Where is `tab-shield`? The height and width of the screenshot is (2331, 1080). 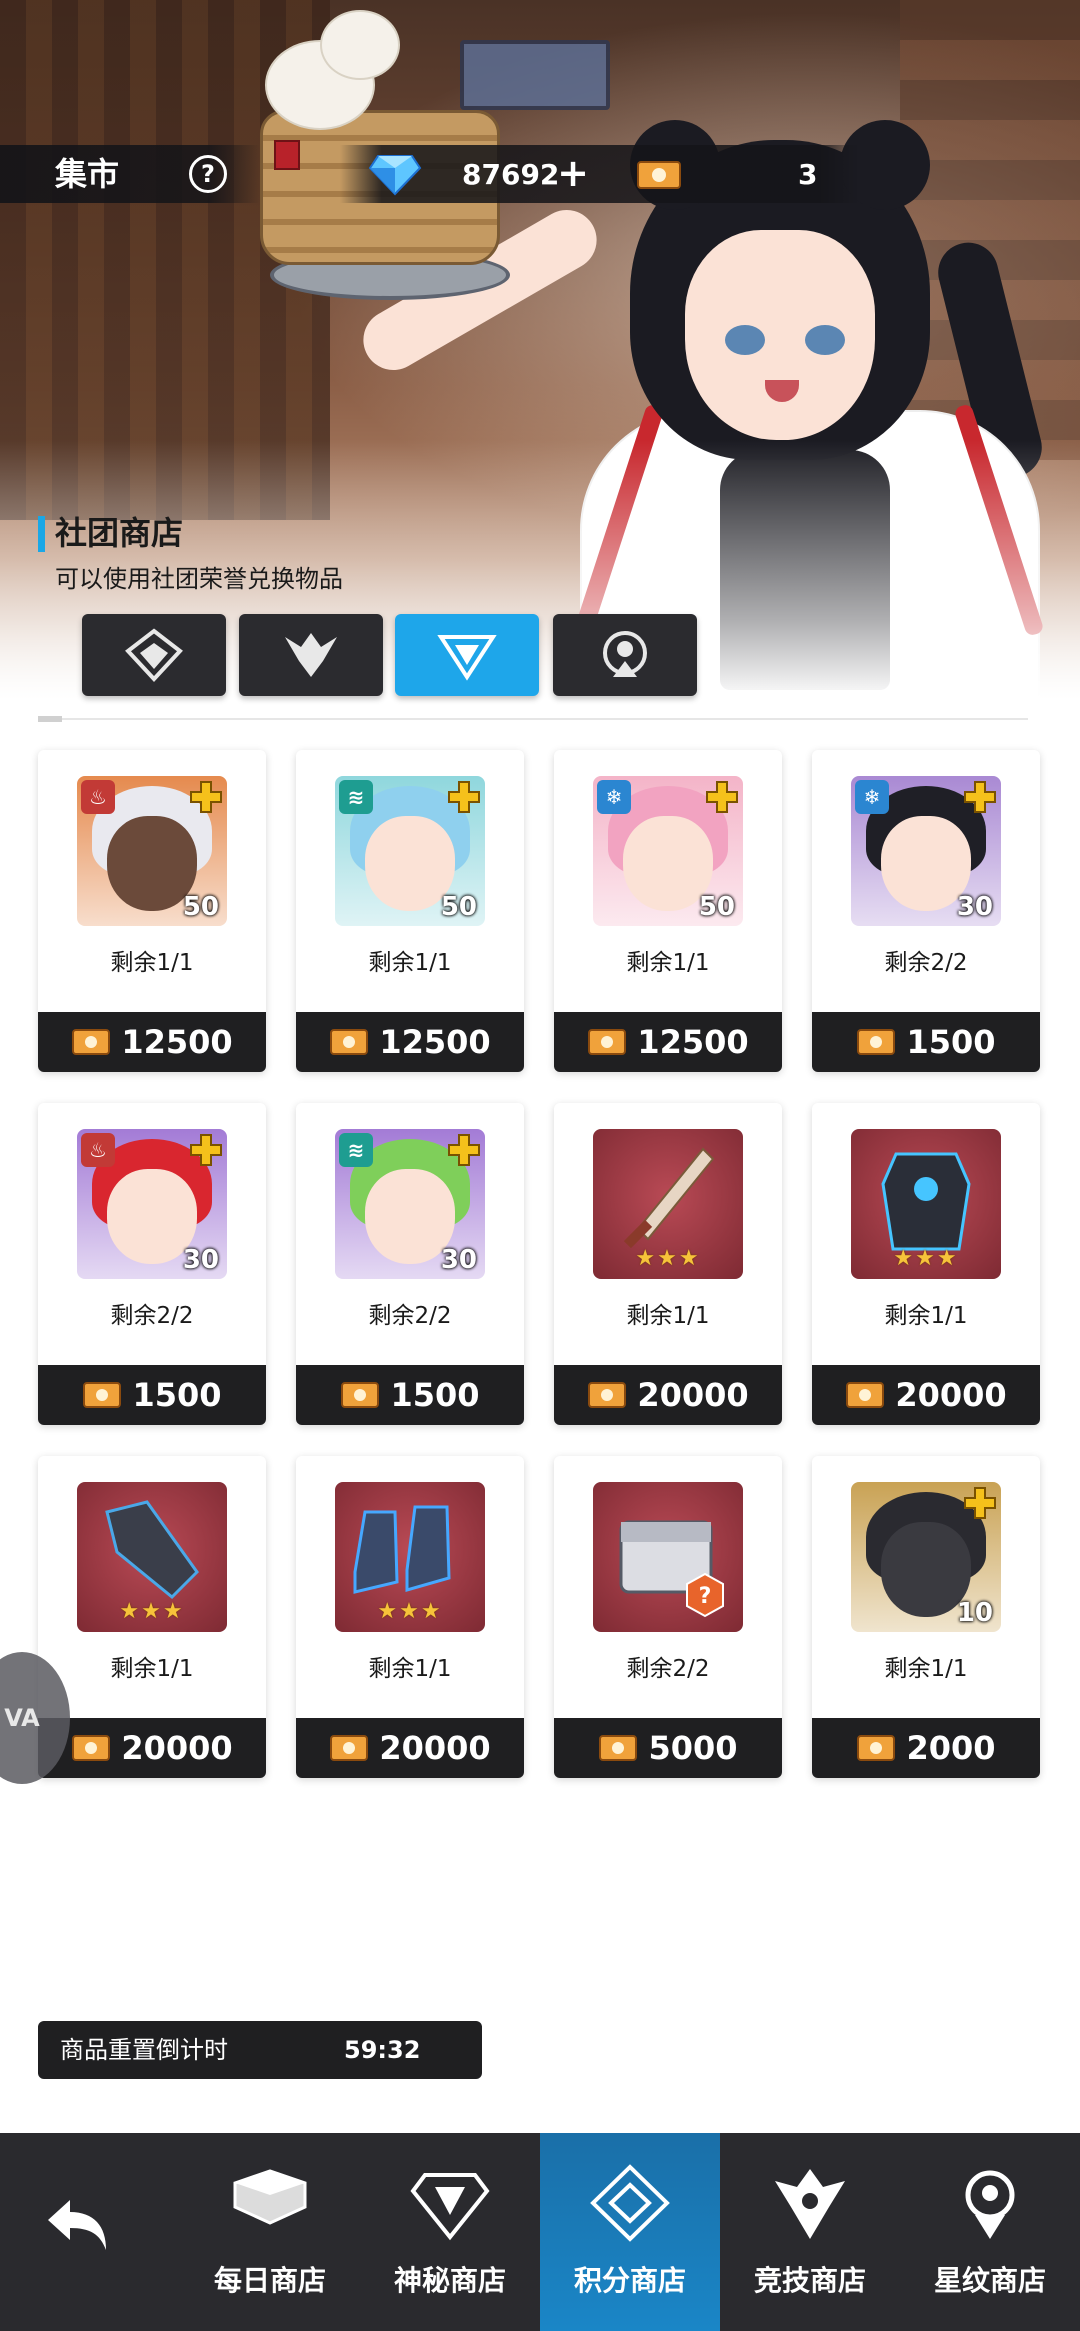 tab-shield is located at coordinates (467, 655).